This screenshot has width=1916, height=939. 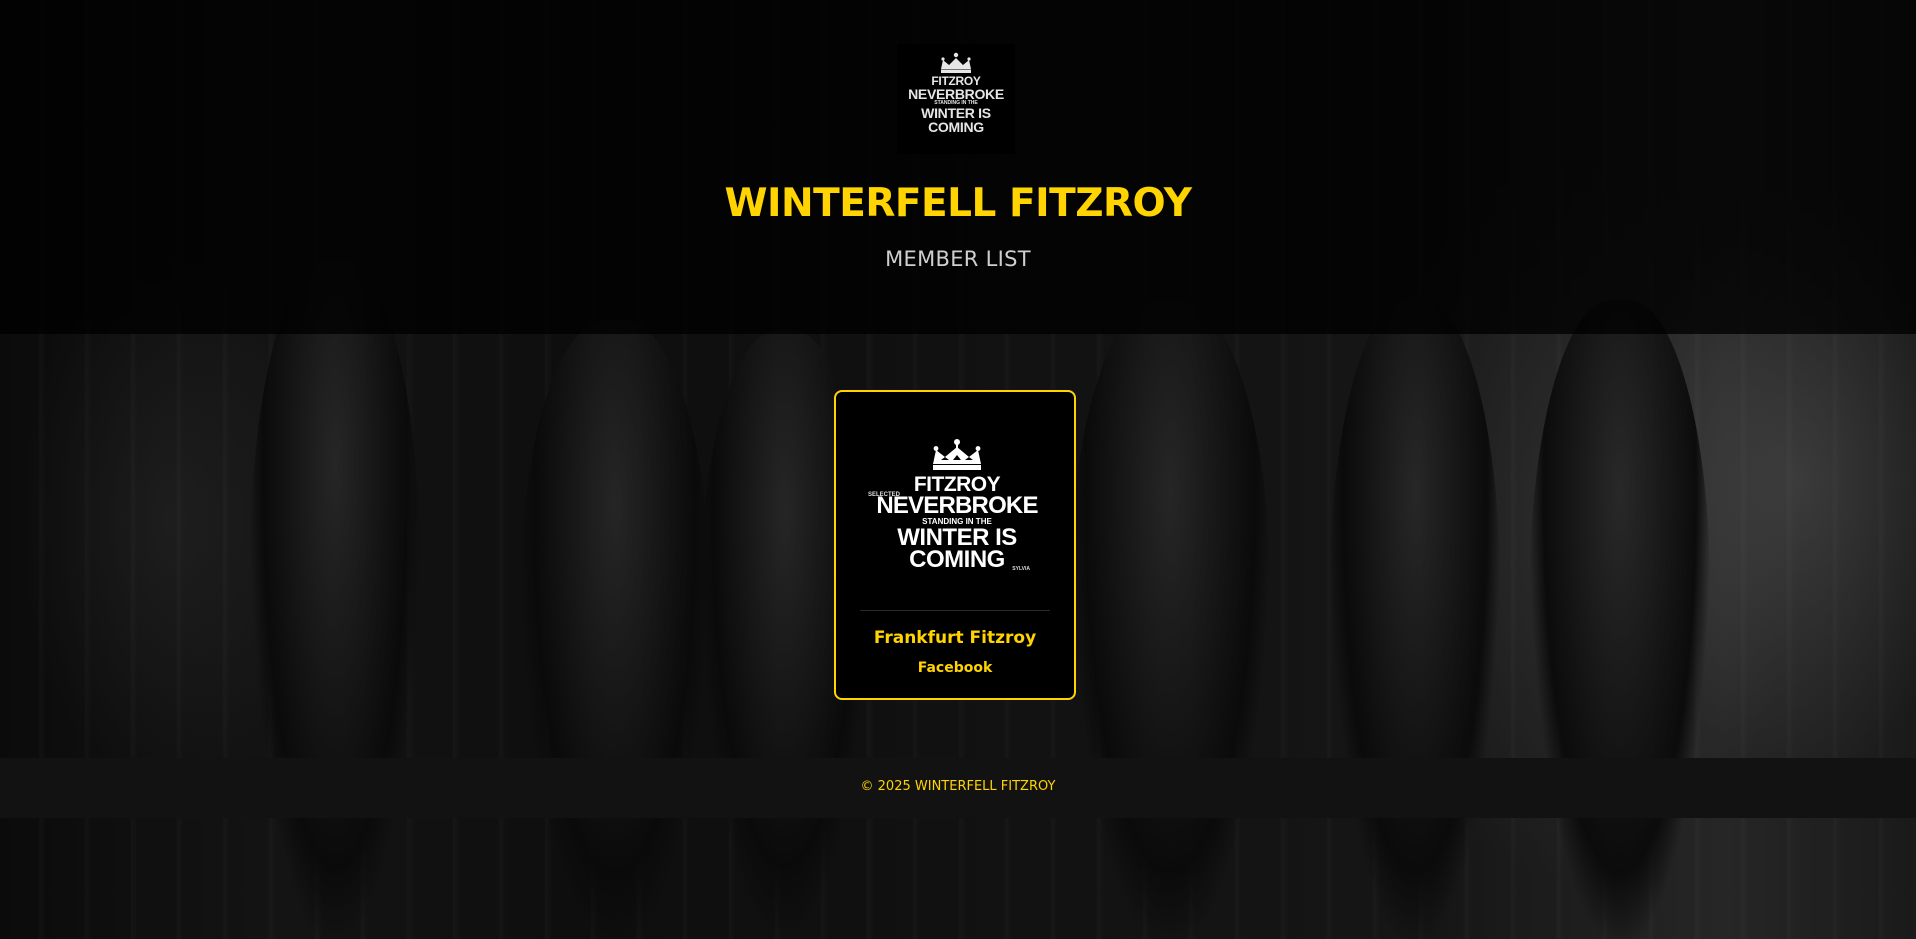 I want to click on copyright-text: © 2025 WINTERFELL FITZROY, so click(x=958, y=786).